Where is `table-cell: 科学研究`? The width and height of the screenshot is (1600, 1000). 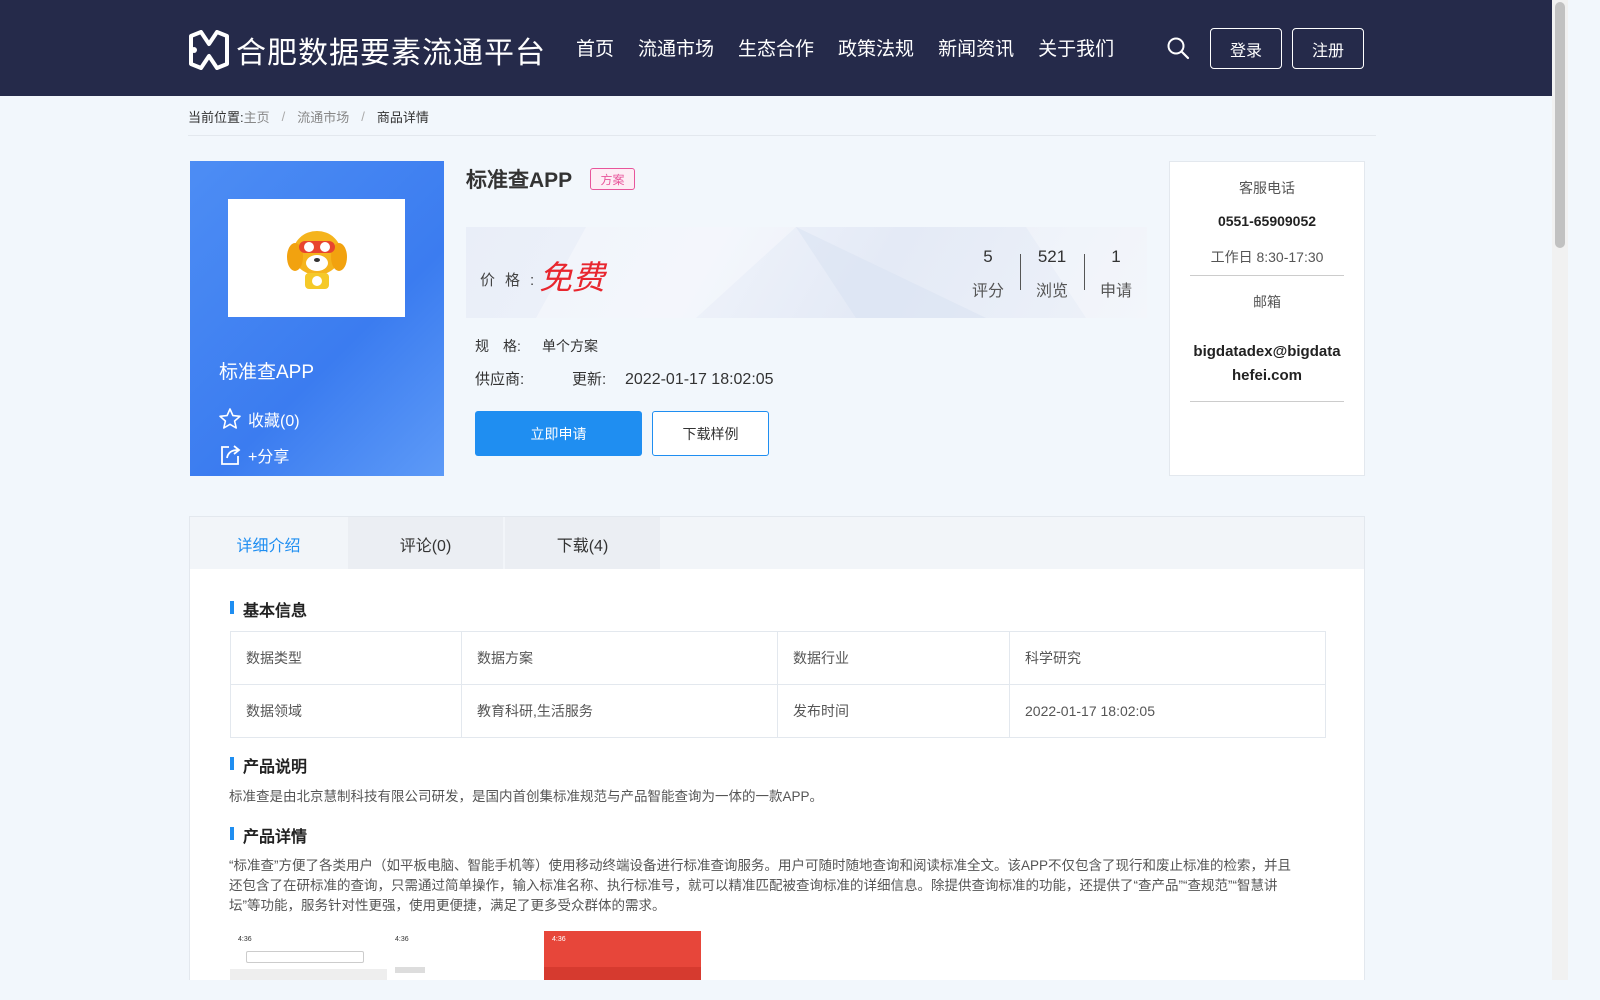 table-cell: 科学研究 is located at coordinates (1167, 658).